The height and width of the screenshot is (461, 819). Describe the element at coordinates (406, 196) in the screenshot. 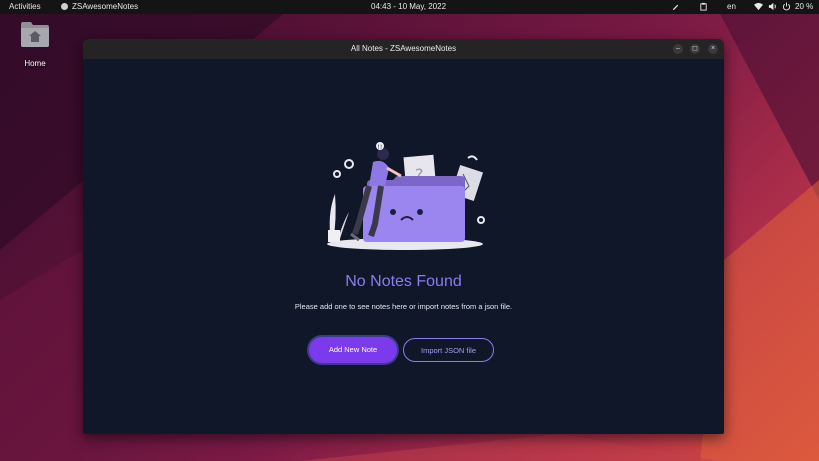

I see `empty-folder-illustration: ? !!` at that location.